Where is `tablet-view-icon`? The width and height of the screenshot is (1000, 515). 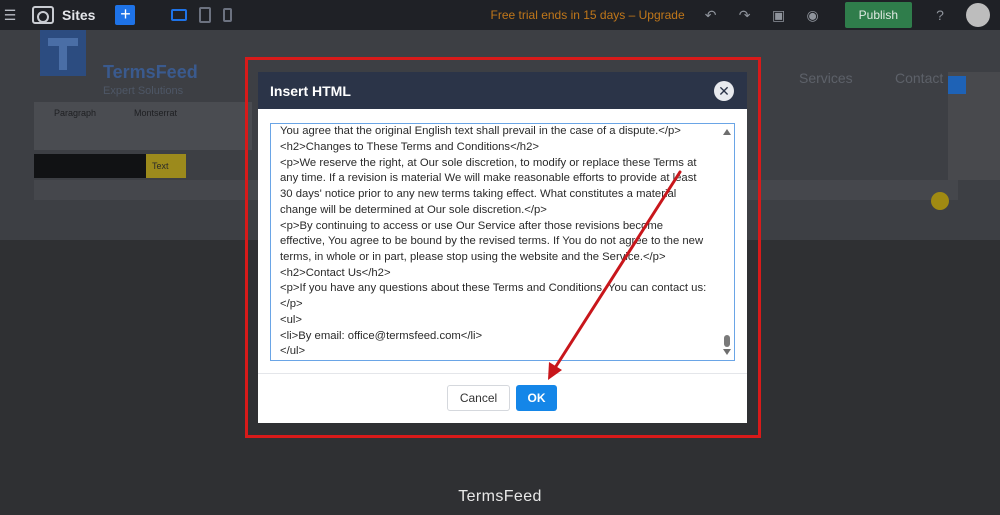
tablet-view-icon is located at coordinates (205, 15).